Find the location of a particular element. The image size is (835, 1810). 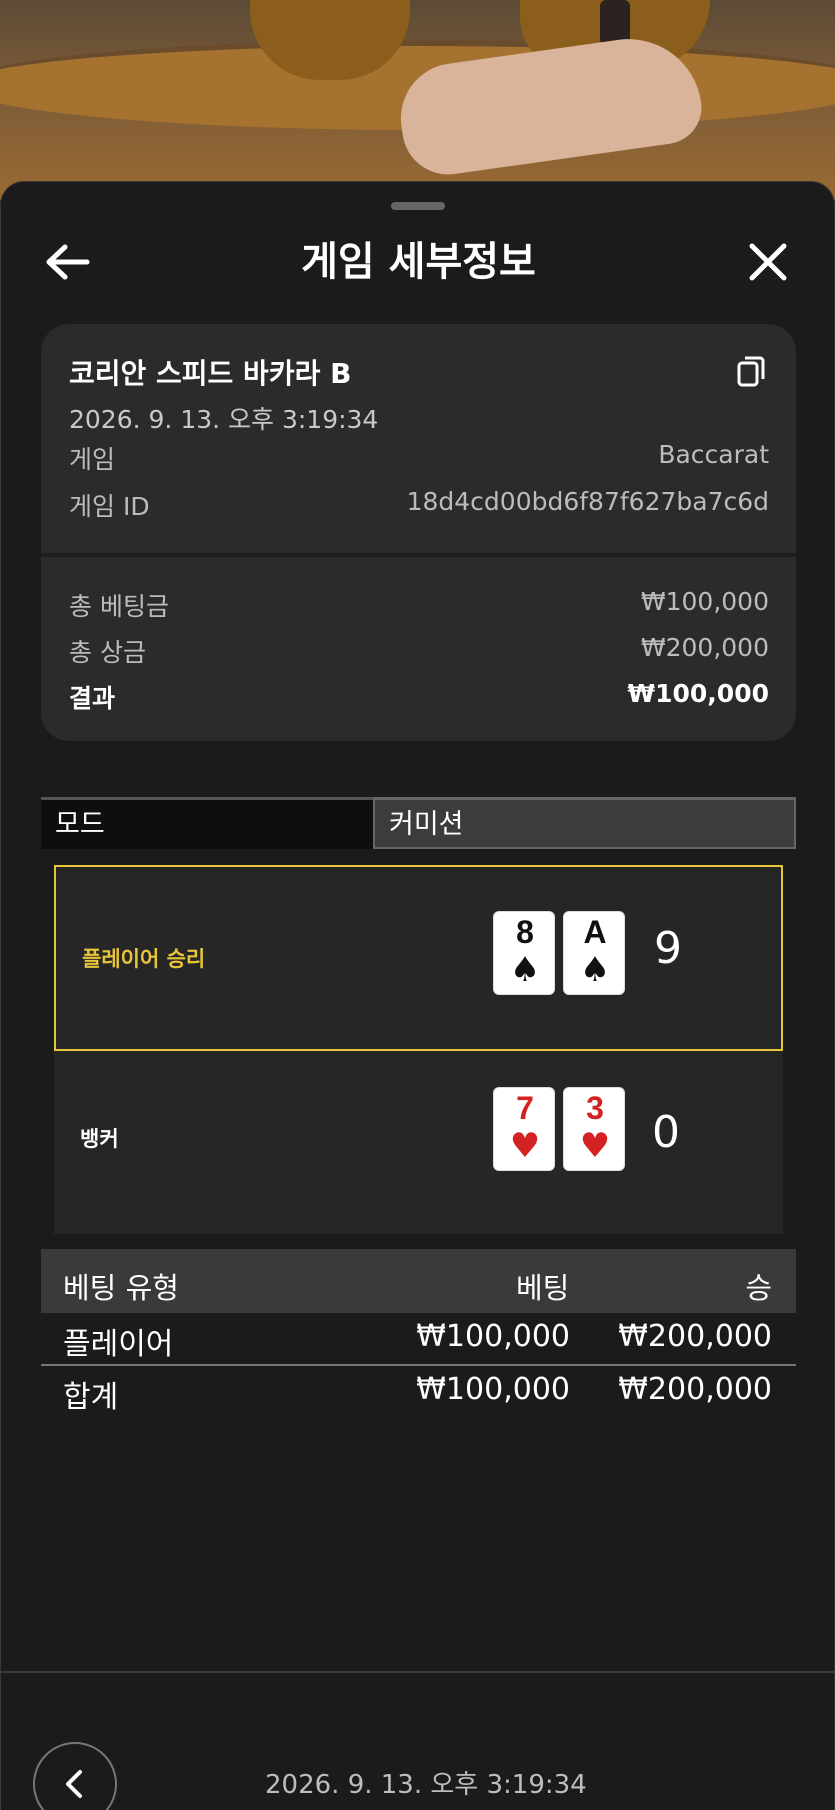

player-score: 9 is located at coordinates (668, 948).